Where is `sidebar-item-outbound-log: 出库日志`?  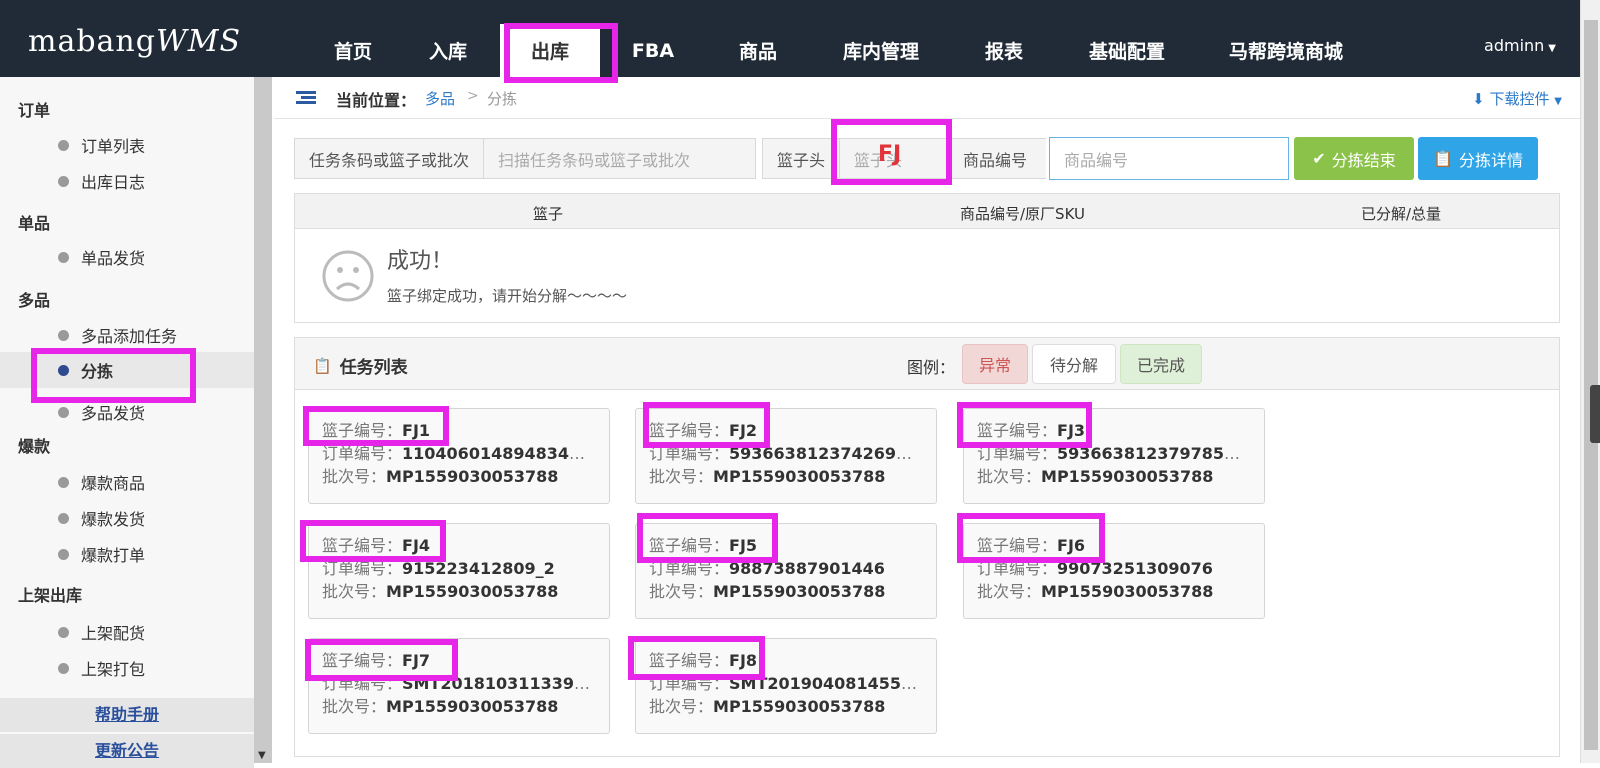 sidebar-item-outbound-log: 出库日志 is located at coordinates (127, 181).